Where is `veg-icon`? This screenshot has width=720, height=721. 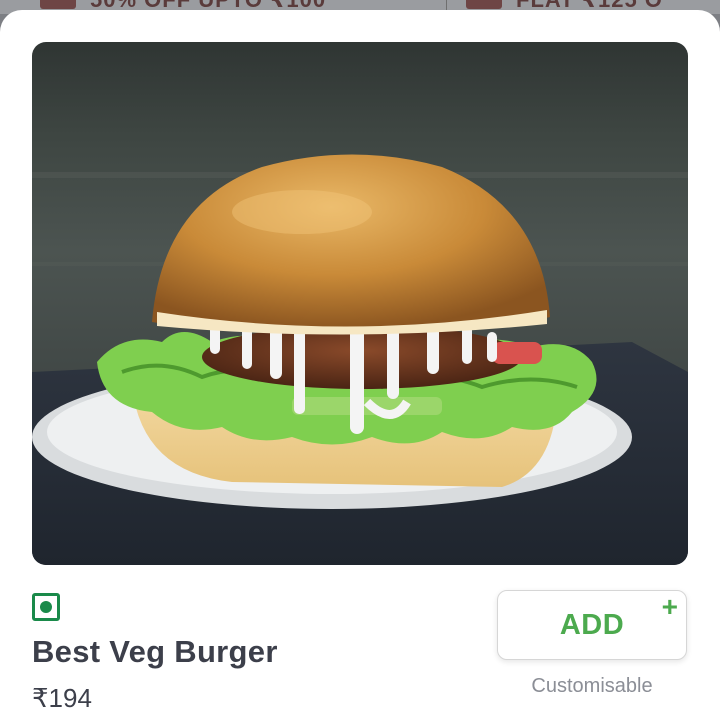
veg-icon is located at coordinates (46, 607).